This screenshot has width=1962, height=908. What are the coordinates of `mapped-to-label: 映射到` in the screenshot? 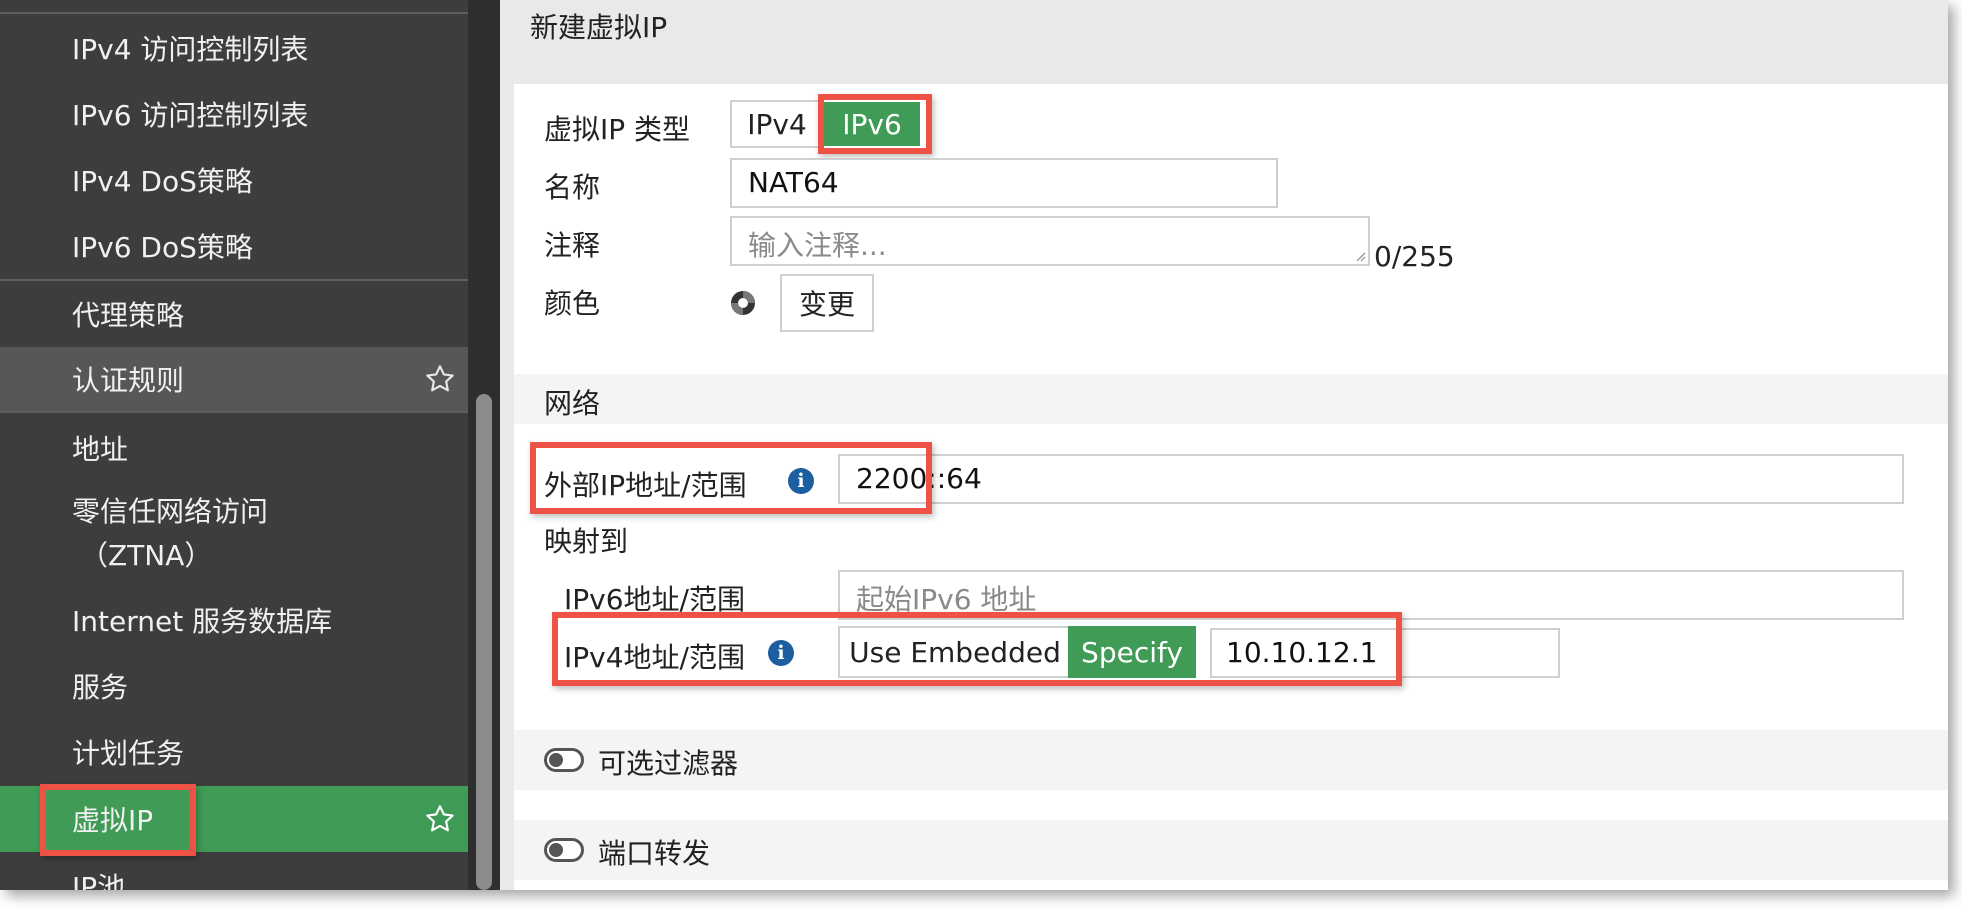 It's located at (586, 541).